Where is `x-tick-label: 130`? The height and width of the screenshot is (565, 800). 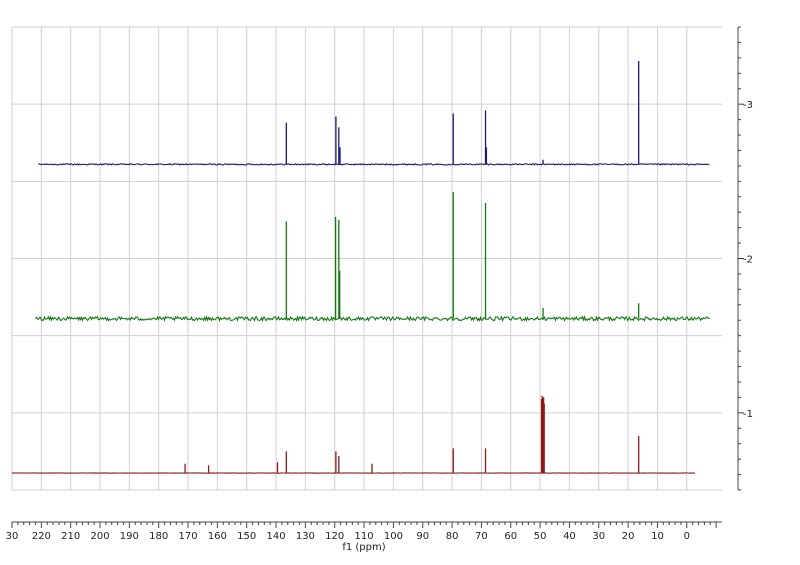 x-tick-label: 130 is located at coordinates (305, 536).